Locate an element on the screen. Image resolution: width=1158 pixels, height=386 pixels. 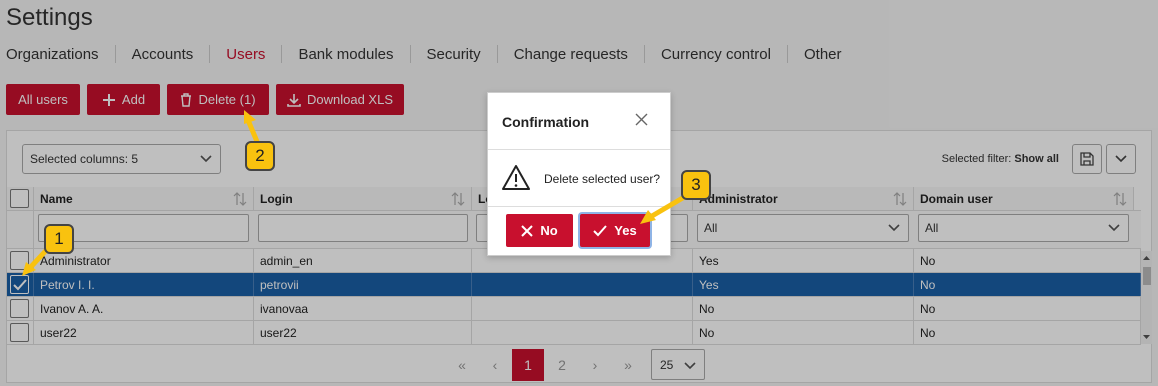
checkmark-icon is located at coordinates (600, 230).